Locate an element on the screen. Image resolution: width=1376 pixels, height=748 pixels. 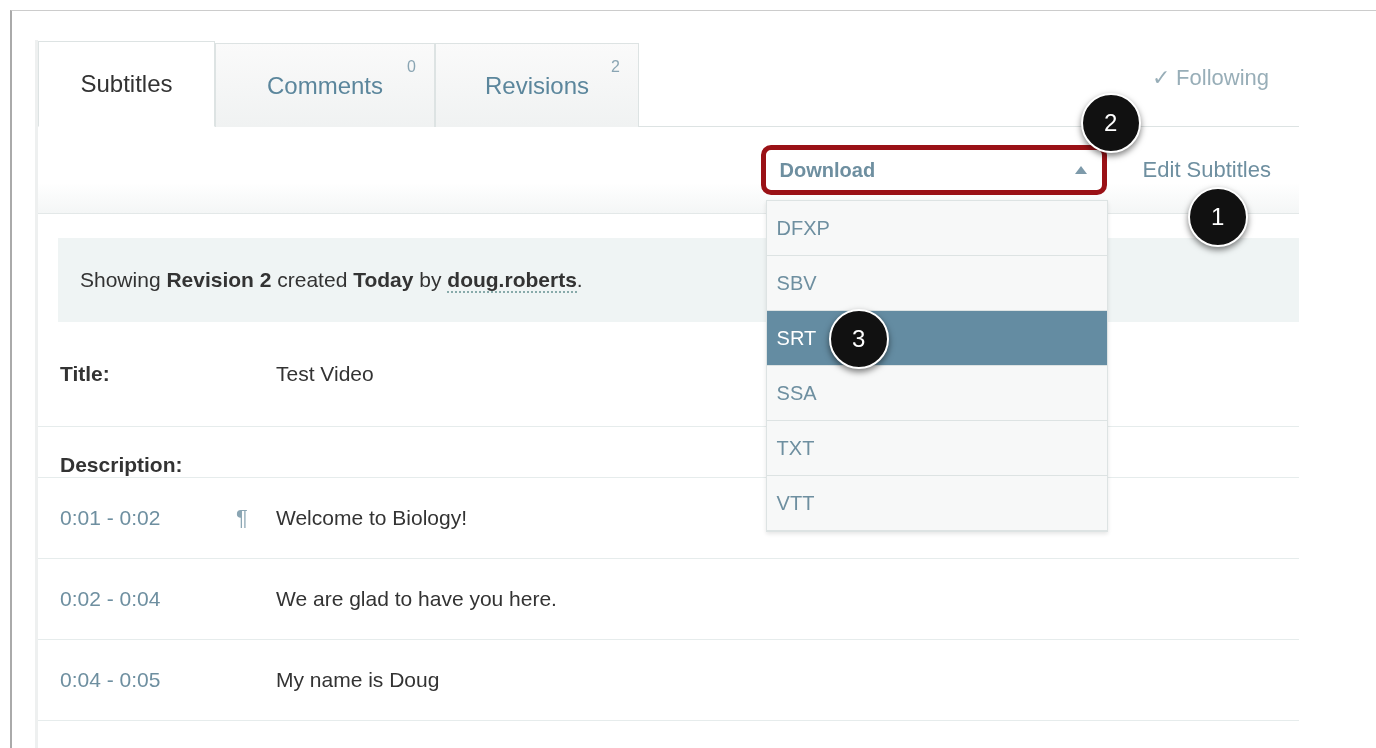
download-dropdown: Download is located at coordinates (933, 170).